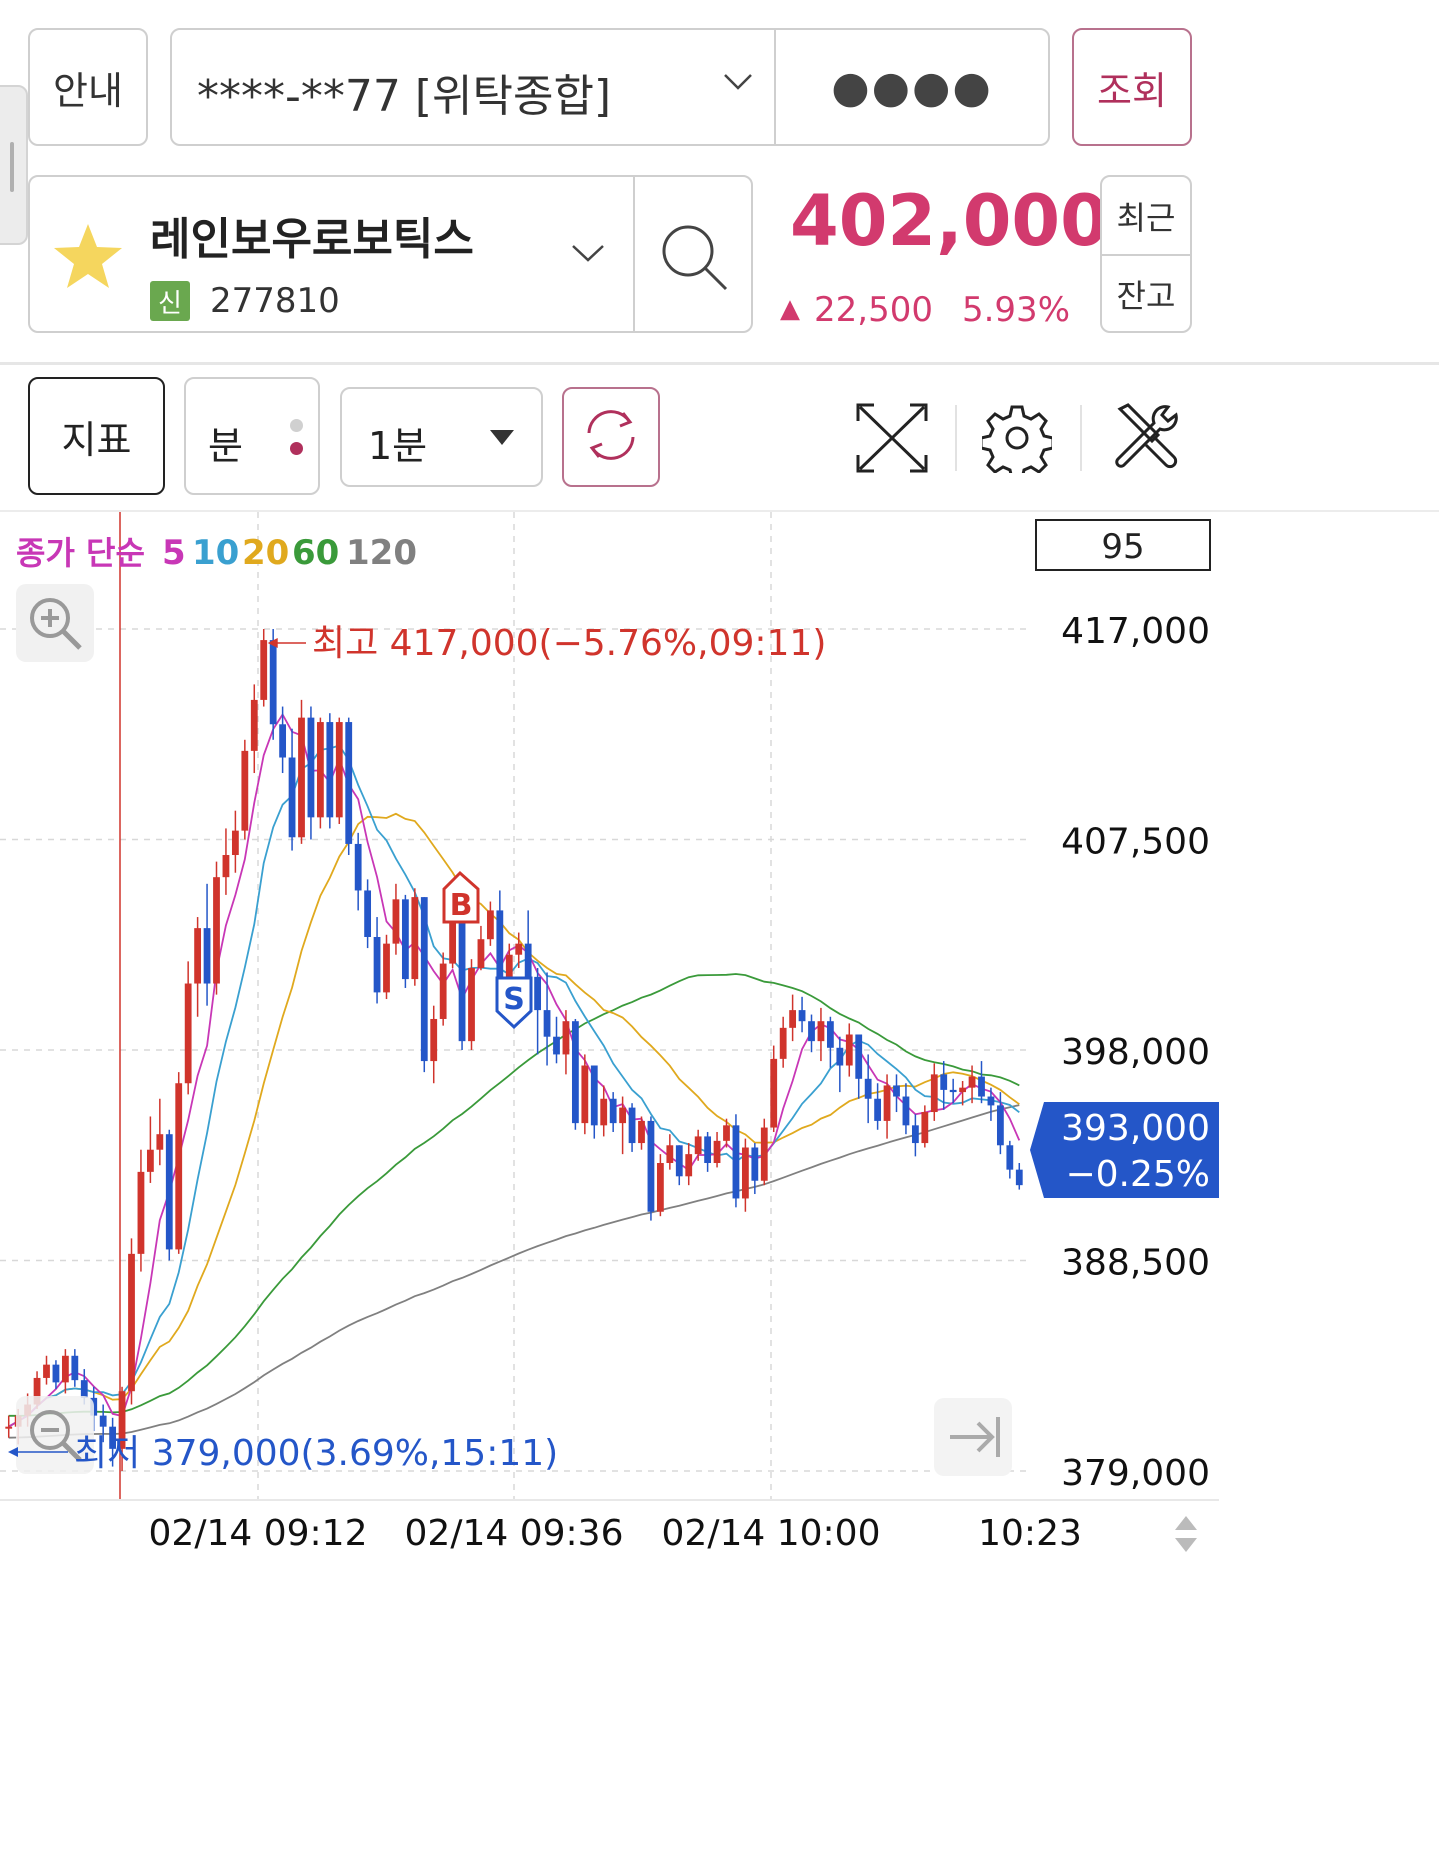 The height and width of the screenshot is (1855, 1439). I want to click on fullscreen-icon, so click(892, 440).